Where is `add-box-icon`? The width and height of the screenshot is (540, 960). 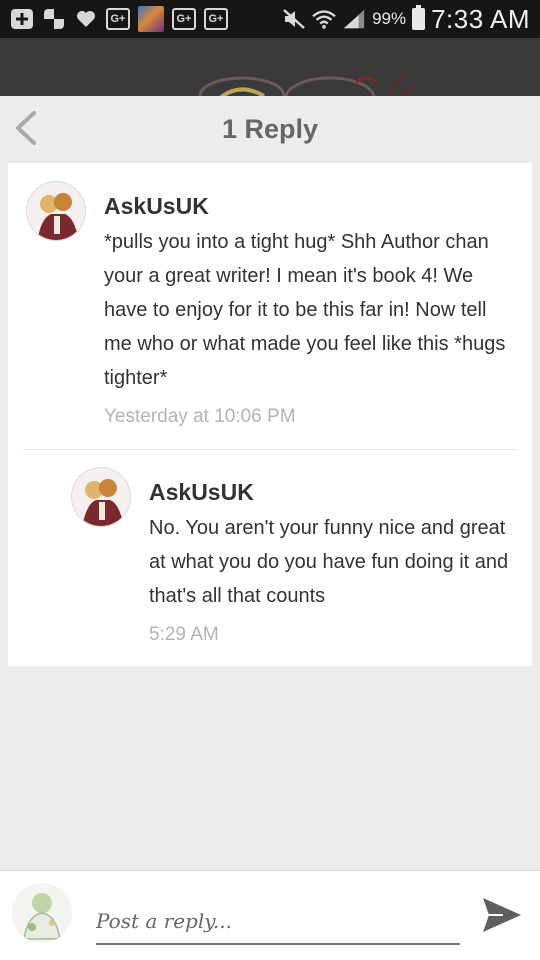 add-box-icon is located at coordinates (22, 19).